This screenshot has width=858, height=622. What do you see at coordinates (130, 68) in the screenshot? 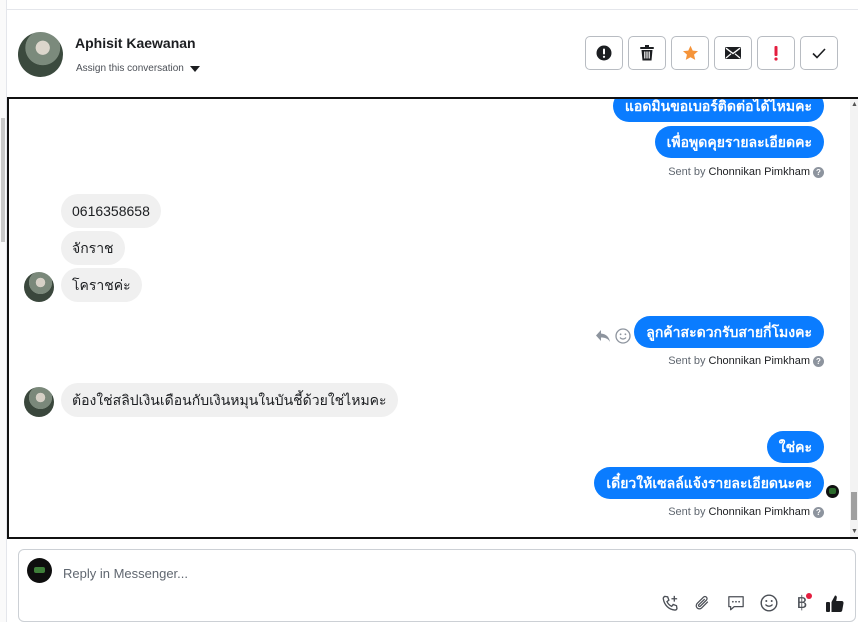
I see `assign-label: Assign this conversation` at bounding box center [130, 68].